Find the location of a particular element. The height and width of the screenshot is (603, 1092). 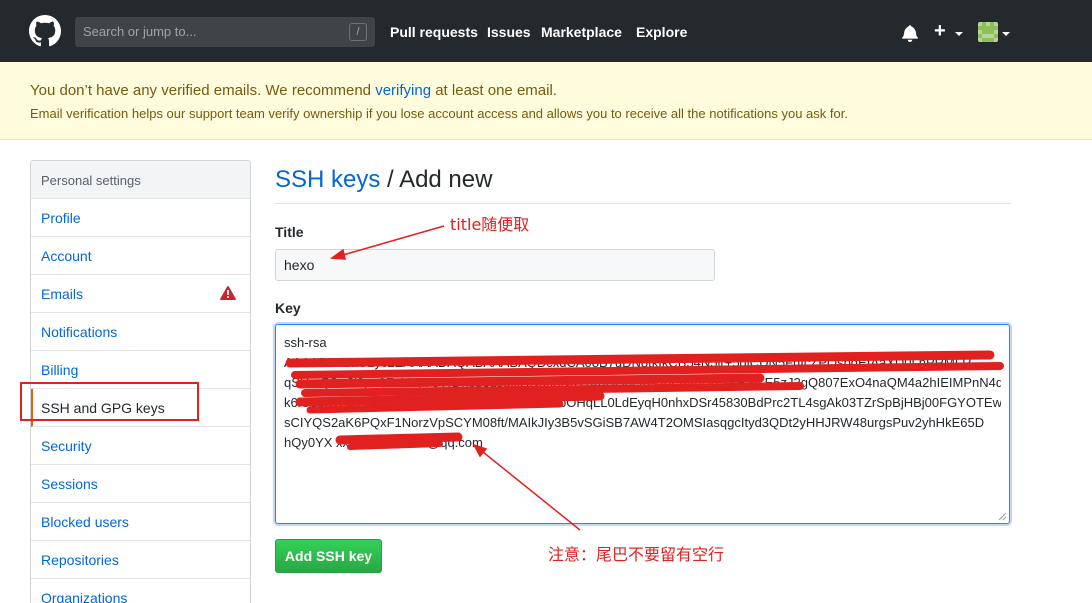

page-title: SSH keys / Add new is located at coordinates (383, 180).